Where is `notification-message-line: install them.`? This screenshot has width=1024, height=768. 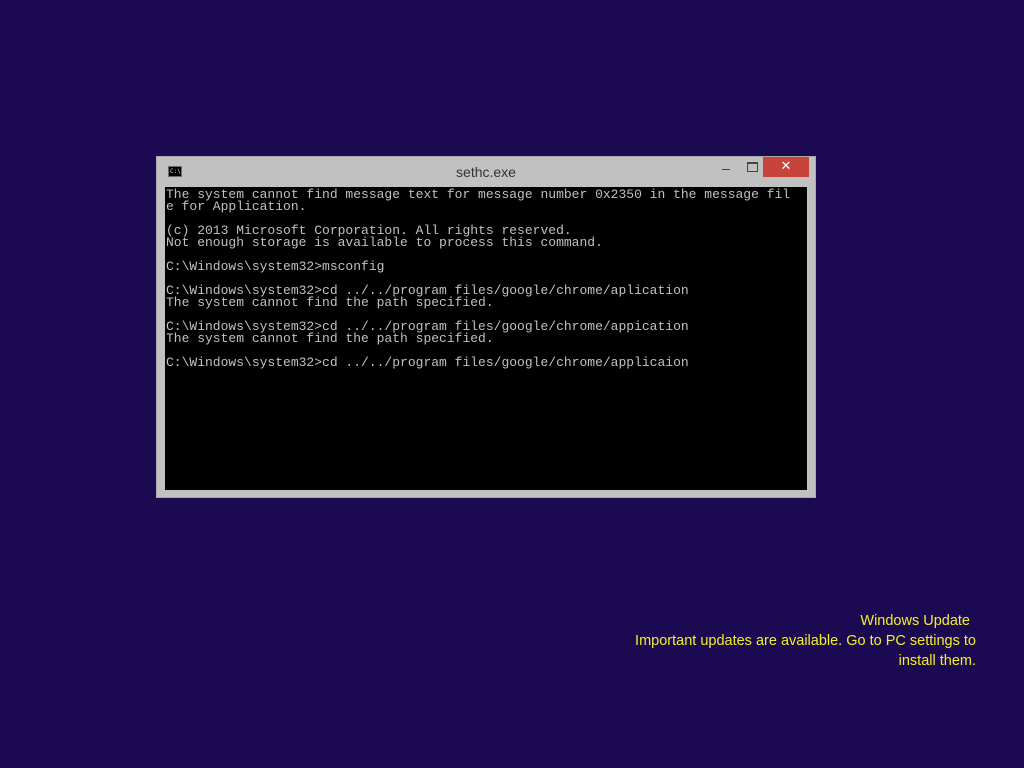
notification-message-line: install them. is located at coordinates (937, 661).